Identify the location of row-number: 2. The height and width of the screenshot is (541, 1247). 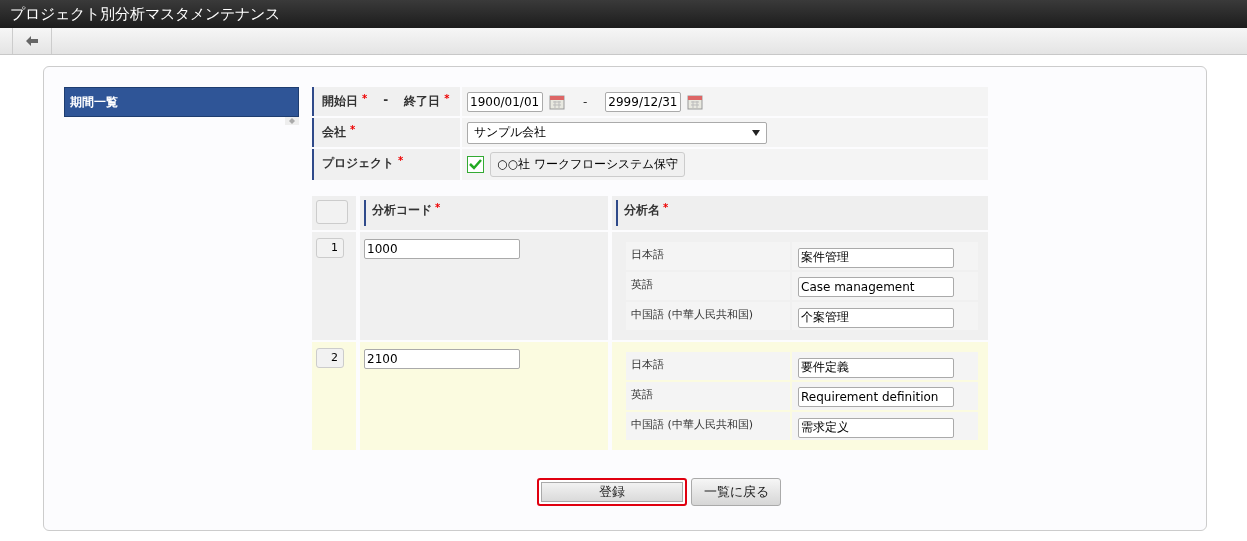
(330, 358).